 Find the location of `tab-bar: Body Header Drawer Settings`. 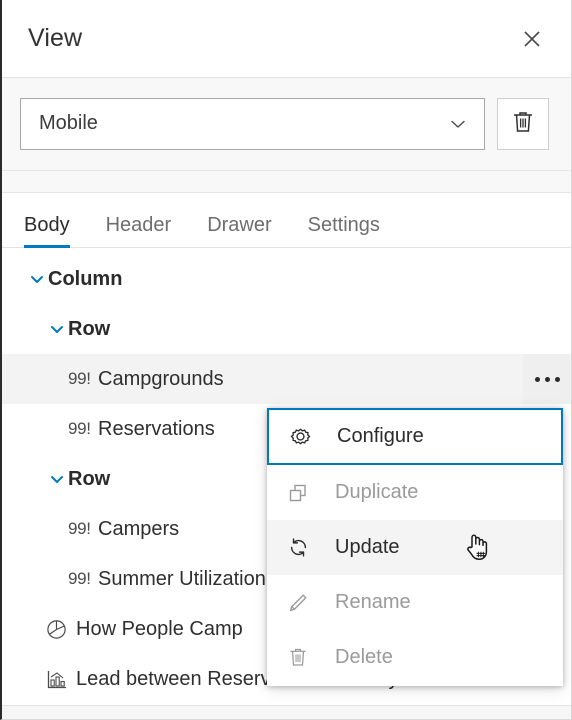

tab-bar: Body Header Drawer Settings is located at coordinates (286, 220).